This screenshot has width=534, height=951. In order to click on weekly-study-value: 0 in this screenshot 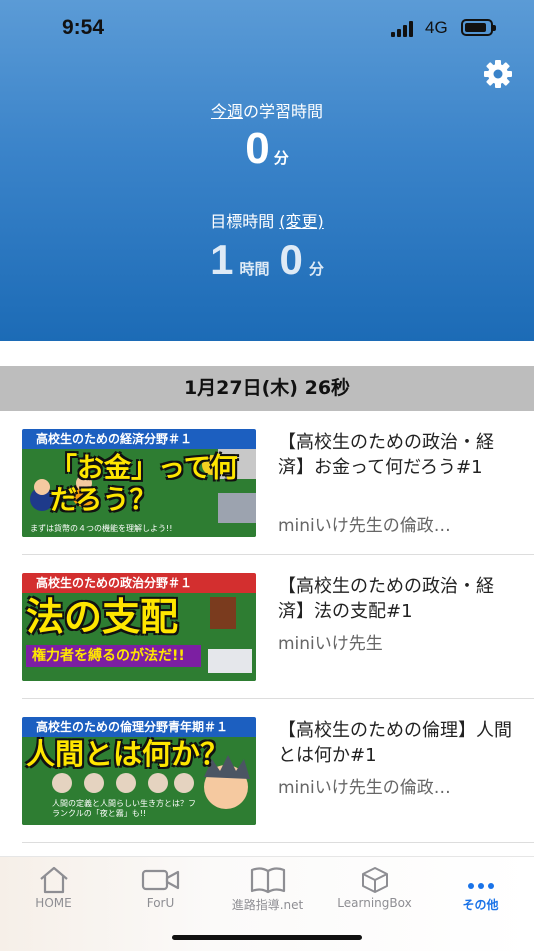, I will do `click(257, 148)`.